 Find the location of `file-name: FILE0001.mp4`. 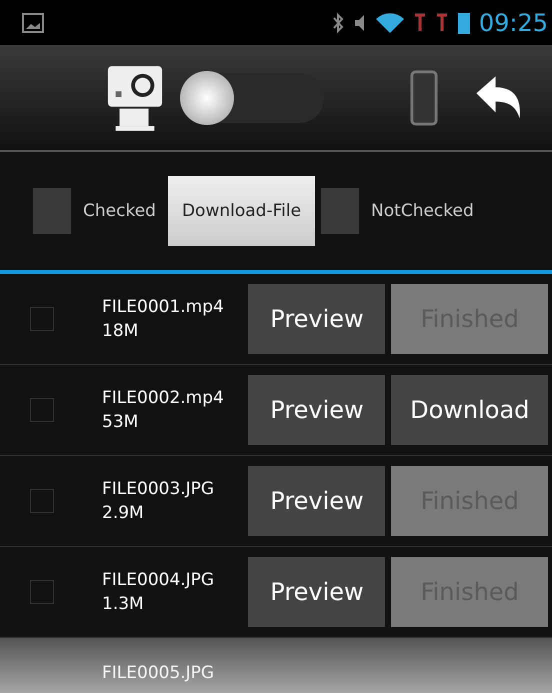

file-name: FILE0001.mp4 is located at coordinates (163, 307).